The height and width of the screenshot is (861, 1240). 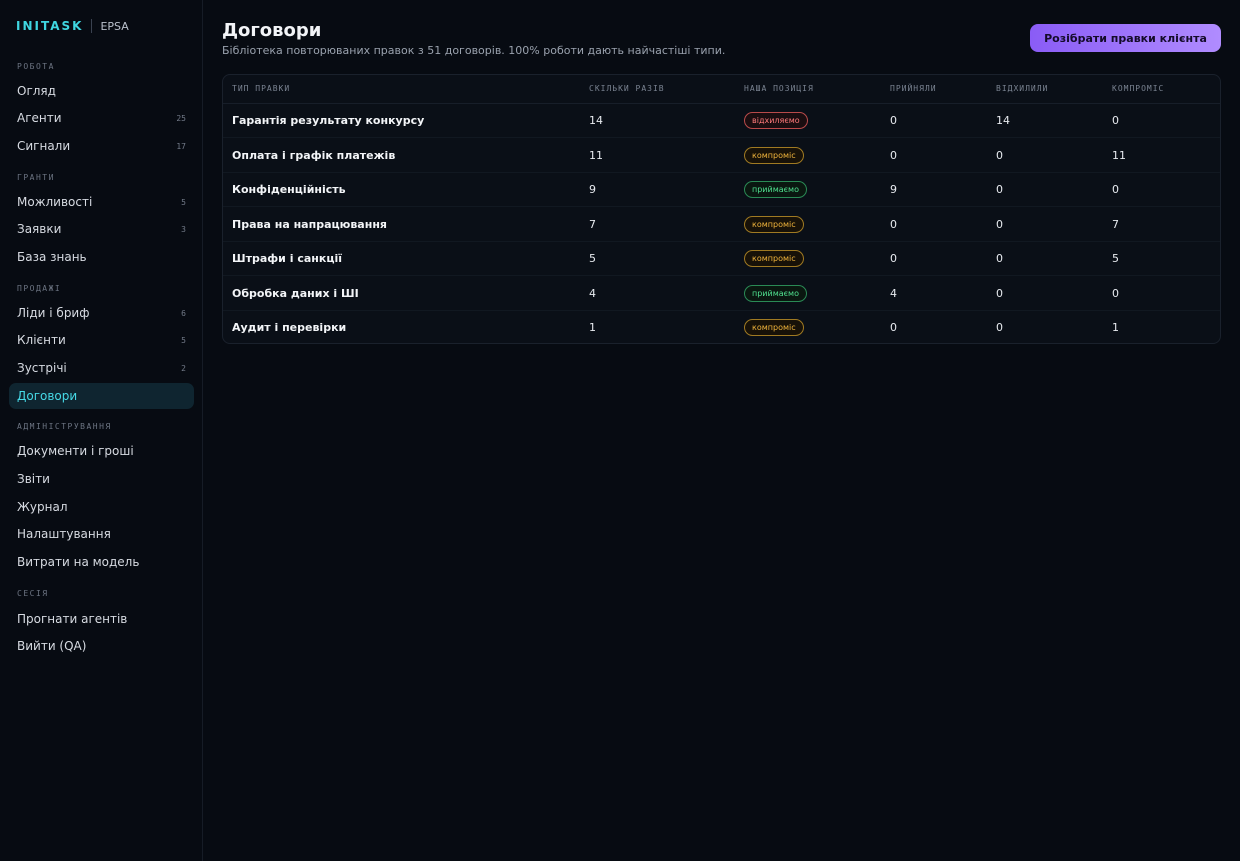 What do you see at coordinates (309, 224) in the screenshot?
I see `cell-edit-type: Права на напрацювання` at bounding box center [309, 224].